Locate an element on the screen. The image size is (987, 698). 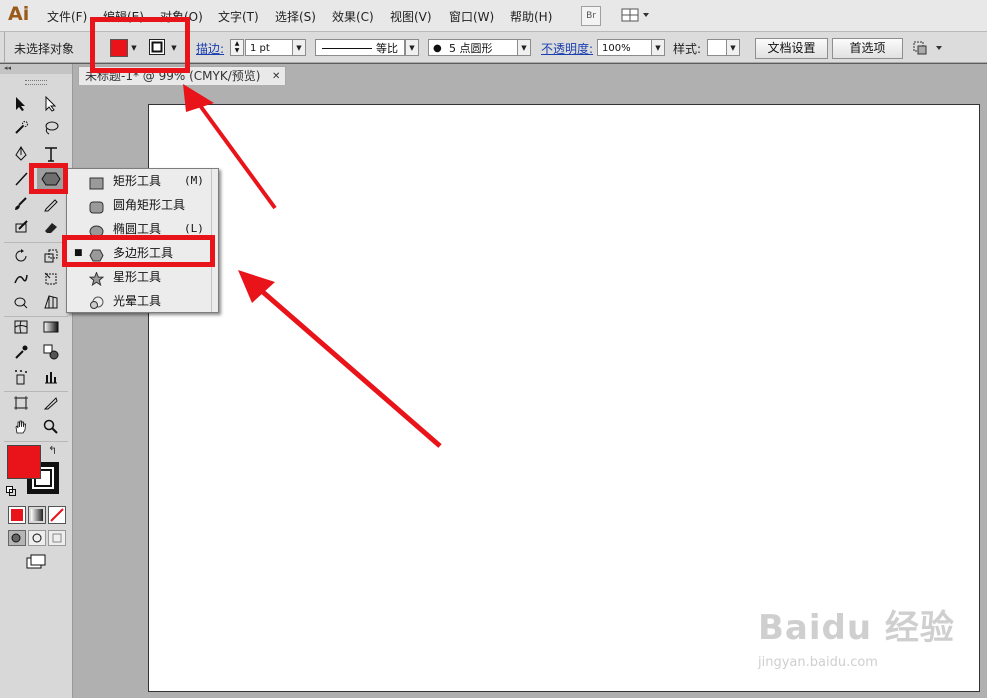
annotation-arrows is located at coordinates (312, 266).